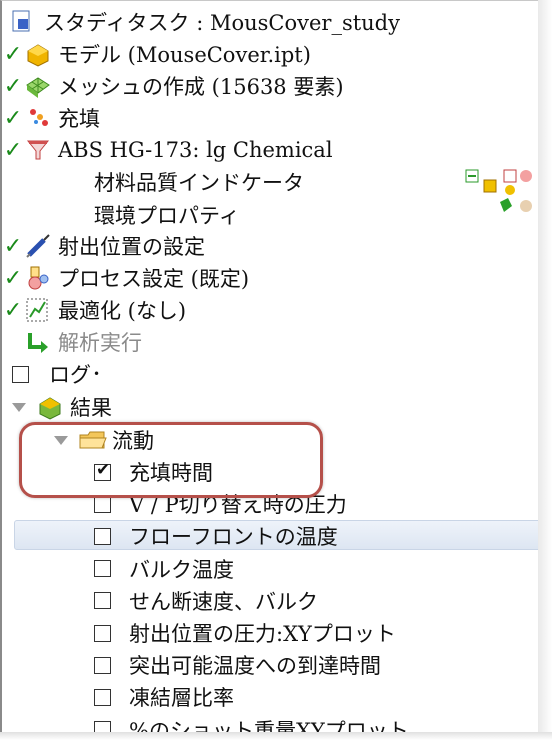  Describe the element at coordinates (38, 342) in the screenshot. I see `run-arrow-icon` at that location.